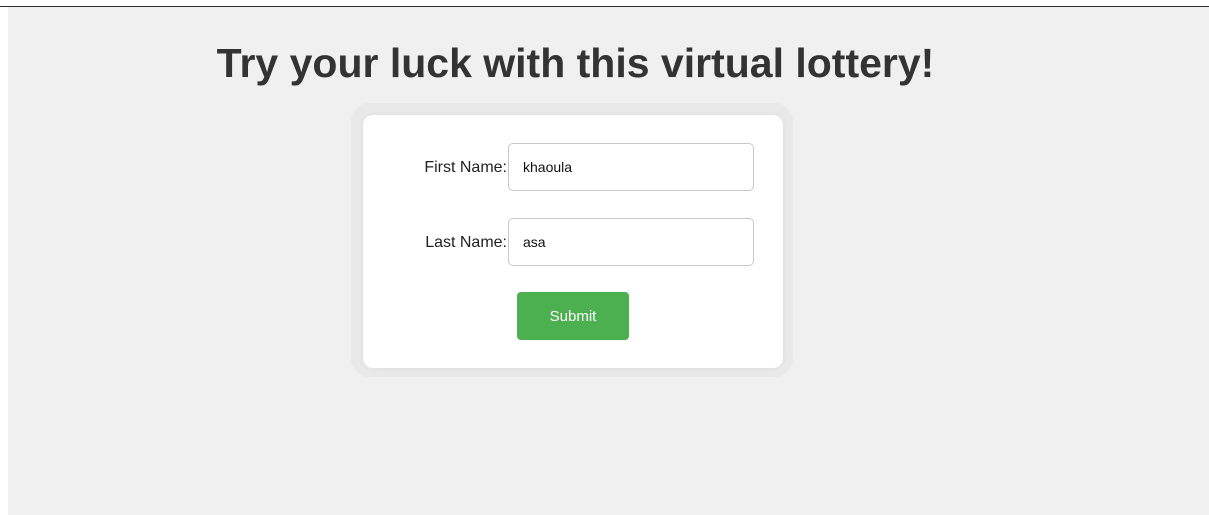  Describe the element at coordinates (631, 167) in the screenshot. I see `first-name-input` at that location.